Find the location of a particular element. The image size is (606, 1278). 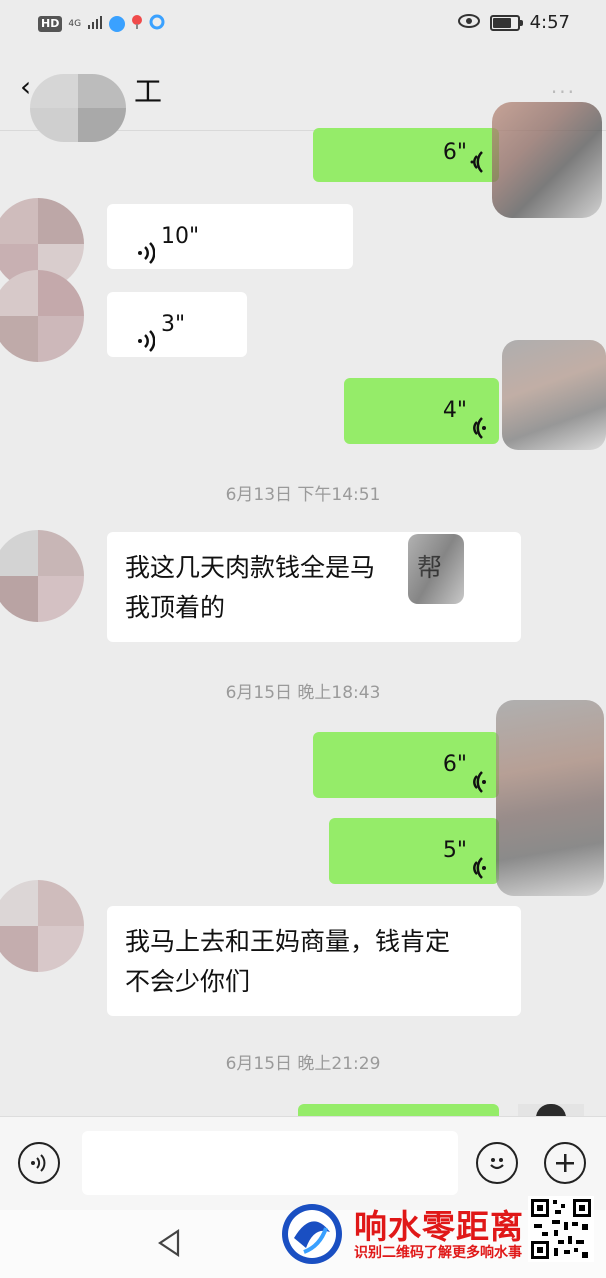

status-bar: HD 4G 4:57 is located at coordinates (303, 24).